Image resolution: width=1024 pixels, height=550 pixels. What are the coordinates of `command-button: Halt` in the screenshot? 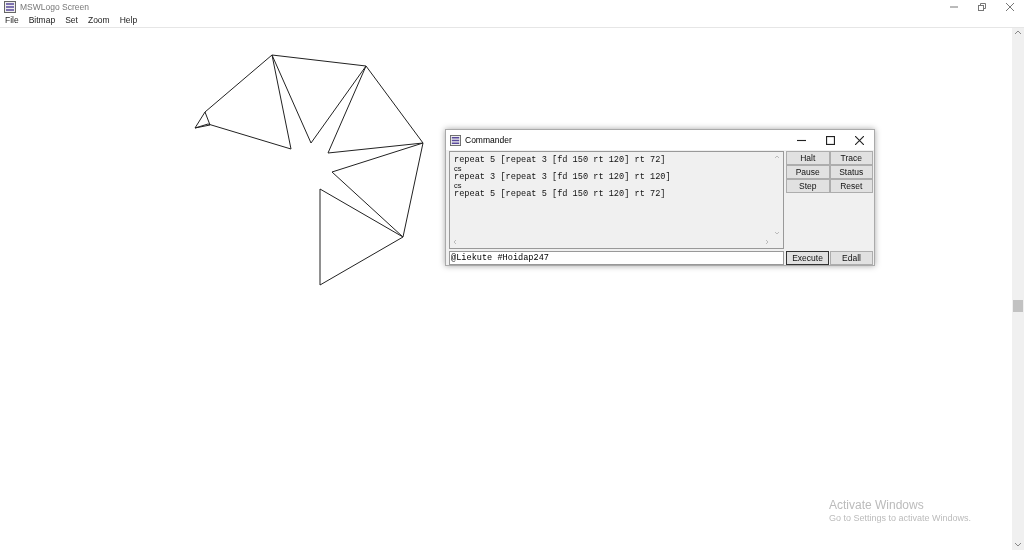 It's located at (808, 158).